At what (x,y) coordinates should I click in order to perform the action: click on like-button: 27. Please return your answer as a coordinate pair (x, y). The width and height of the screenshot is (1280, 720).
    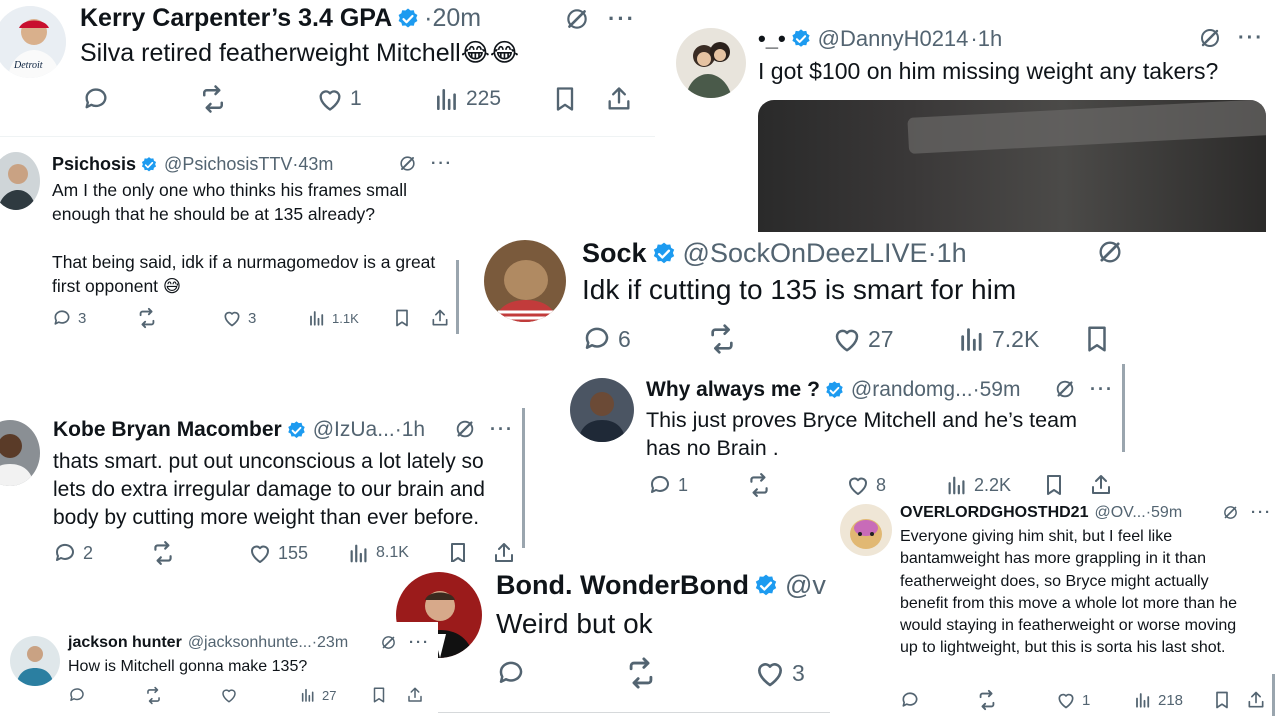
    Looking at the image, I should click on (863, 339).